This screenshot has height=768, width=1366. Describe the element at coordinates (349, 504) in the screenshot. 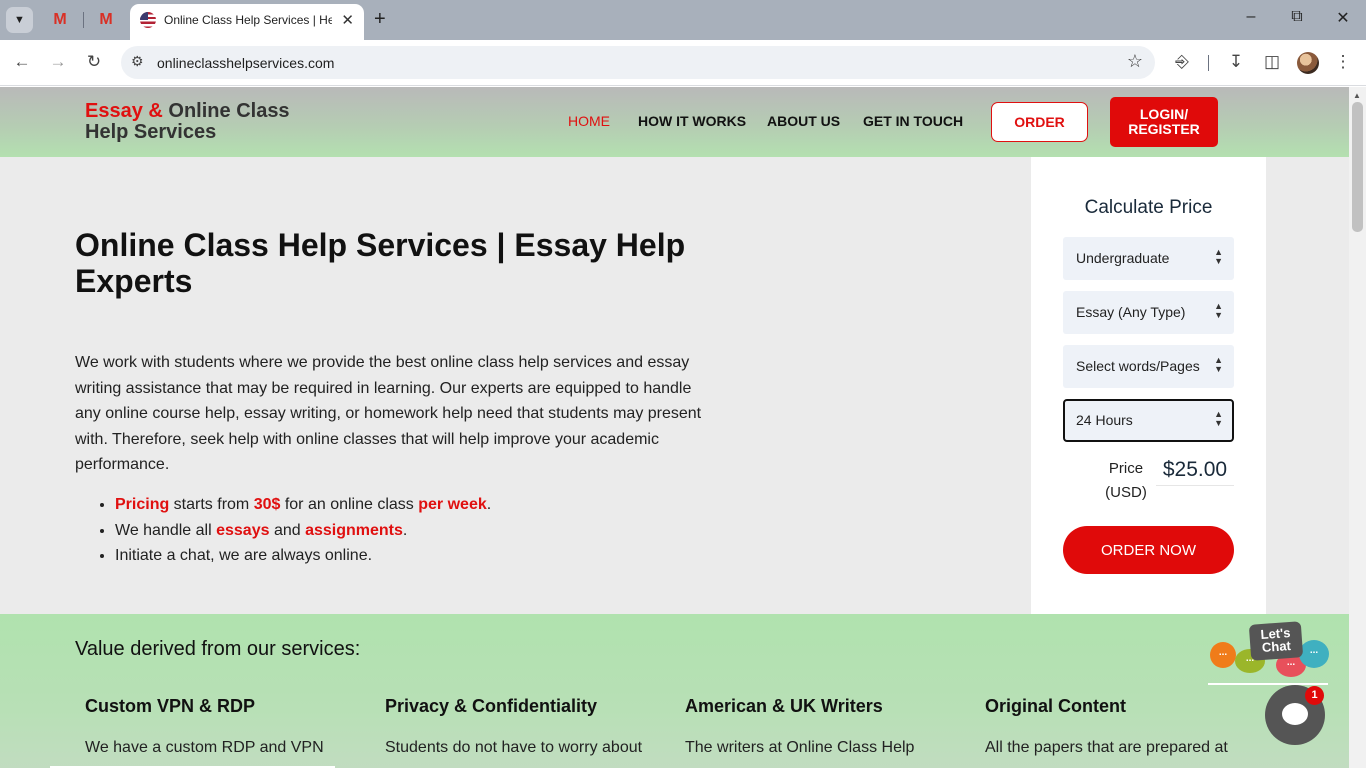

I see `bullet-text: for an online class` at that location.